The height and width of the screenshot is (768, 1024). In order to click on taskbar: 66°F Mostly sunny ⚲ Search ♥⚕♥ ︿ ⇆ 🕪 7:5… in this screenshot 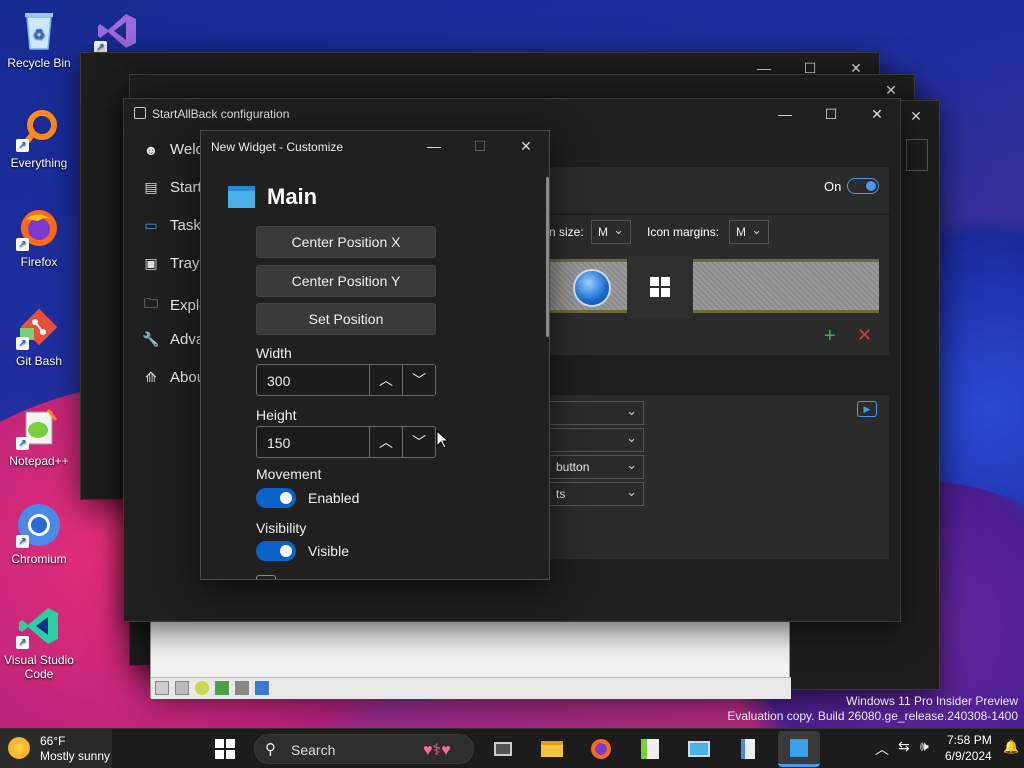, I will do `click(512, 748)`.